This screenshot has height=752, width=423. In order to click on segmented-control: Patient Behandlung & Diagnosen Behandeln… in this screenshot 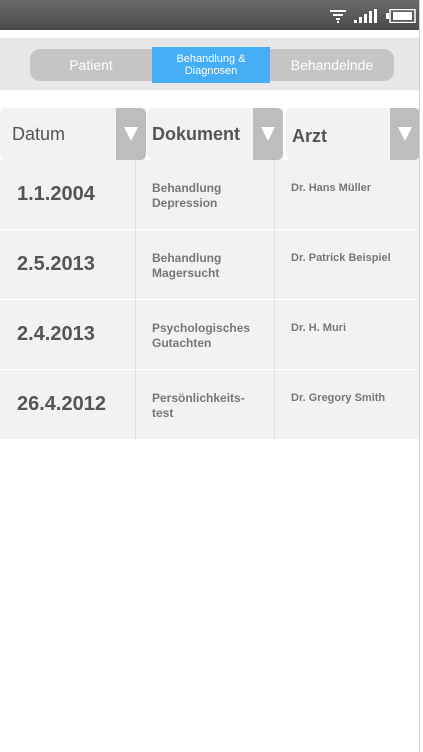, I will do `click(212, 65)`.